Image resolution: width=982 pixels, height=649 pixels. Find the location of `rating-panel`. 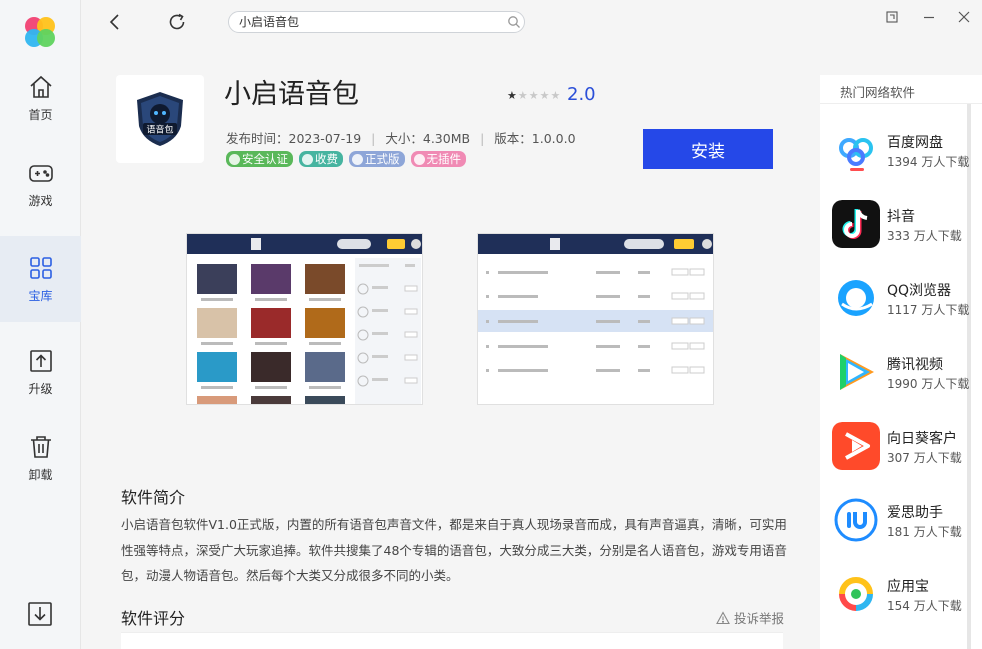

rating-panel is located at coordinates (452, 640).